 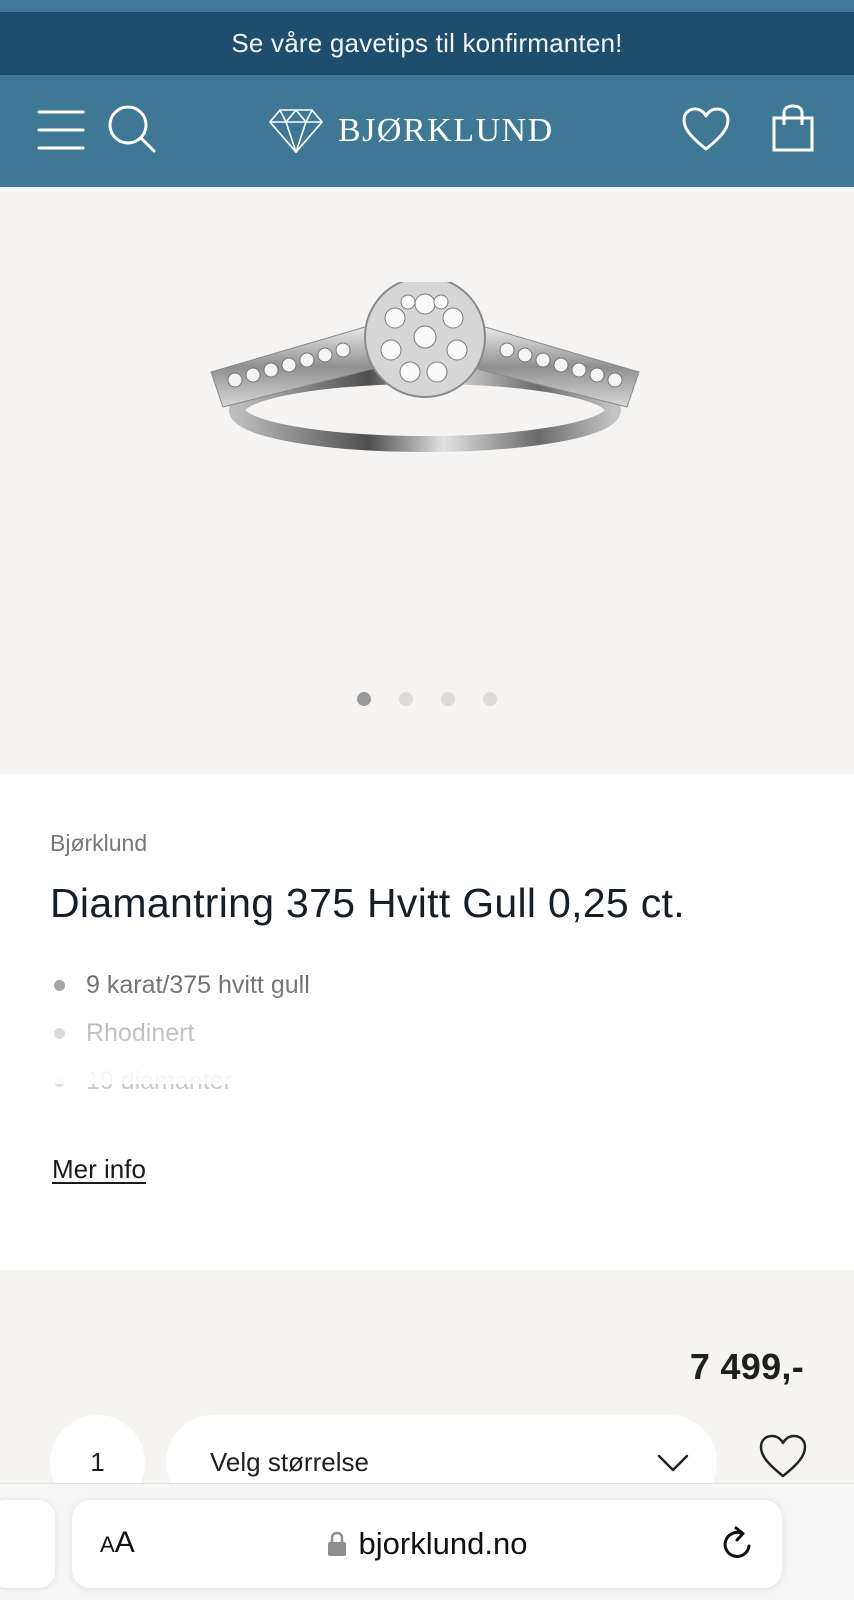 What do you see at coordinates (367, 903) in the screenshot?
I see `product-title: Diamantring 375 Hvitt Gull 0,25 ct.` at bounding box center [367, 903].